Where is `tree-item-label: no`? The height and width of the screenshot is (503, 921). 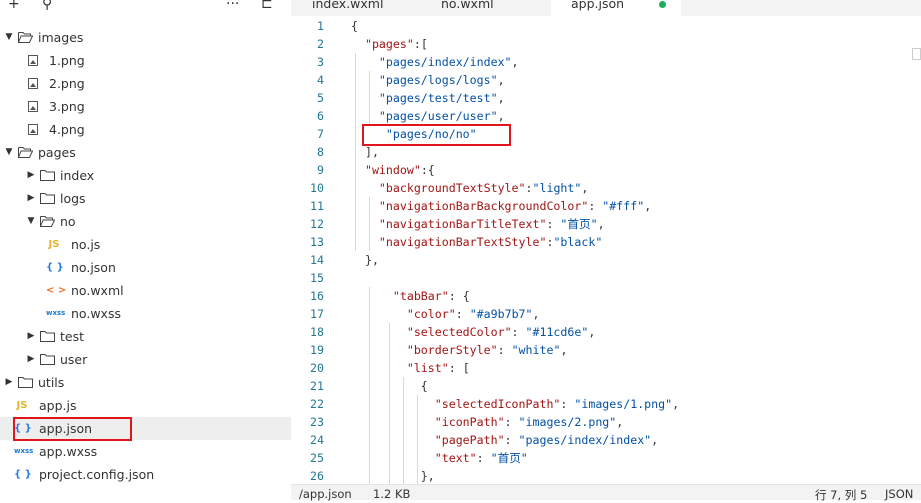 tree-item-label: no is located at coordinates (68, 221).